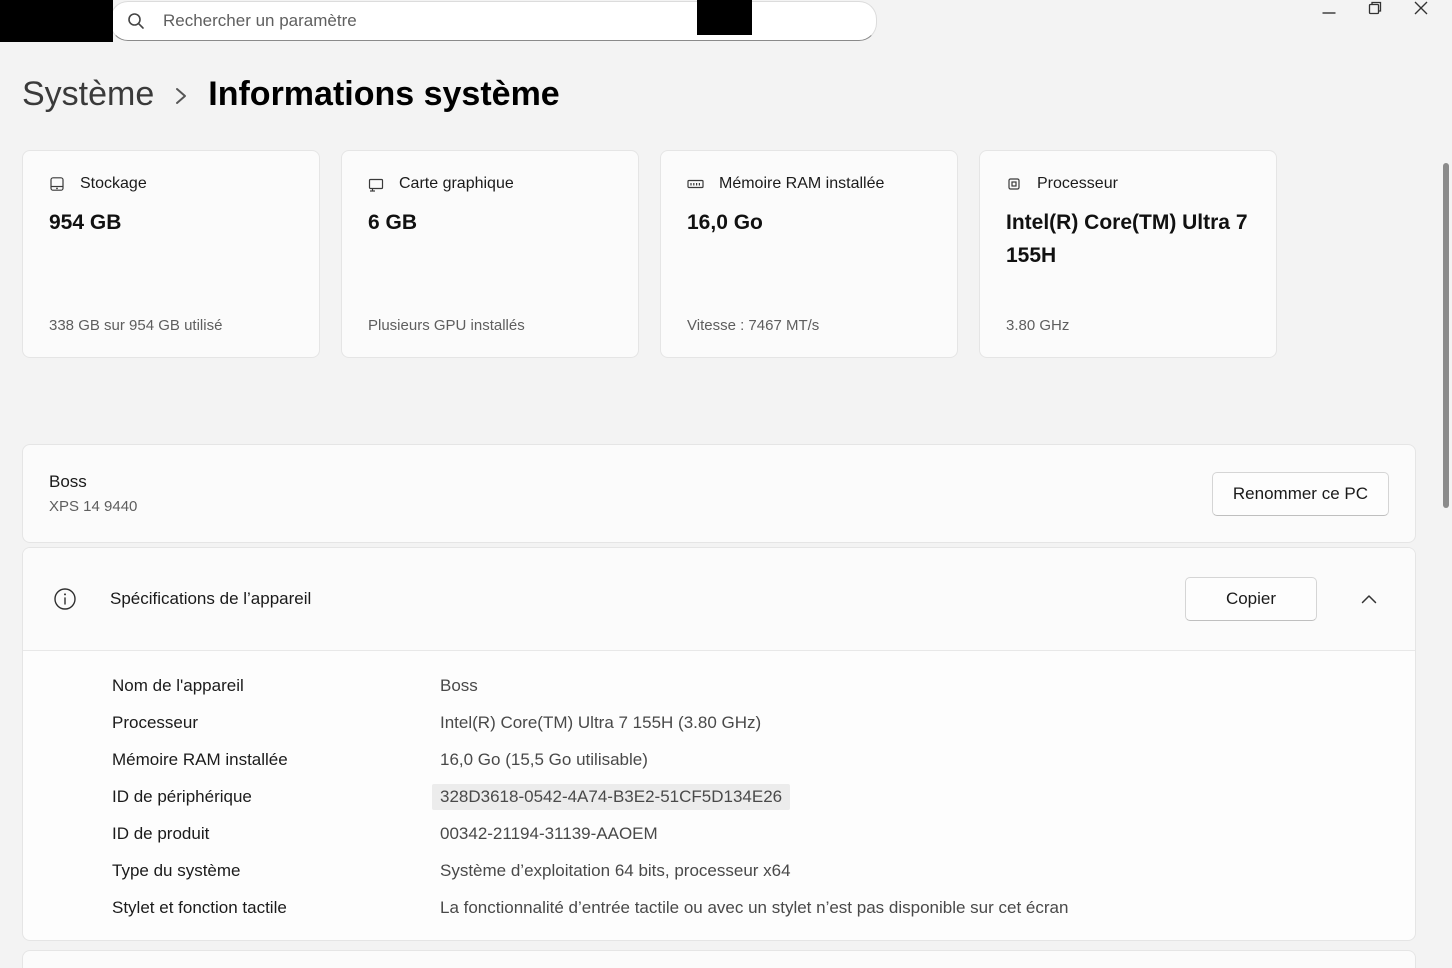  What do you see at coordinates (1251, 599) in the screenshot?
I see `copy-button: Copier` at bounding box center [1251, 599].